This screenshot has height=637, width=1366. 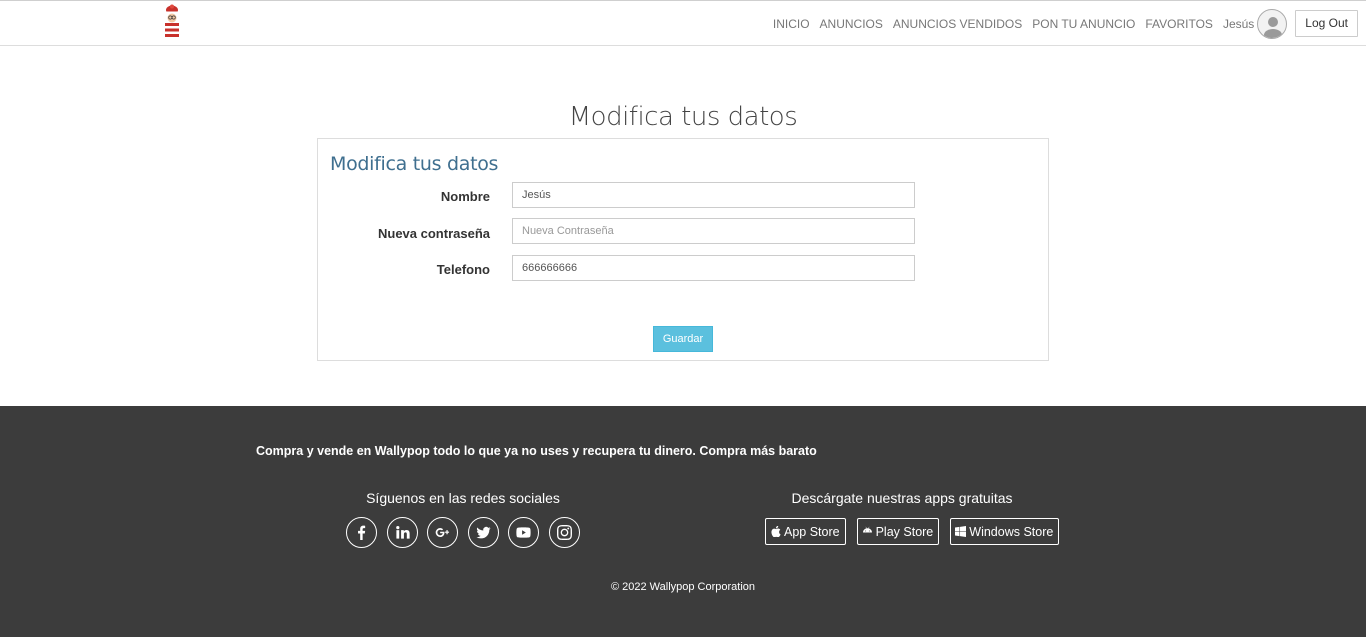 What do you see at coordinates (463, 498) in the screenshot?
I see `social-heading: Síguenos en las redes sociales` at bounding box center [463, 498].